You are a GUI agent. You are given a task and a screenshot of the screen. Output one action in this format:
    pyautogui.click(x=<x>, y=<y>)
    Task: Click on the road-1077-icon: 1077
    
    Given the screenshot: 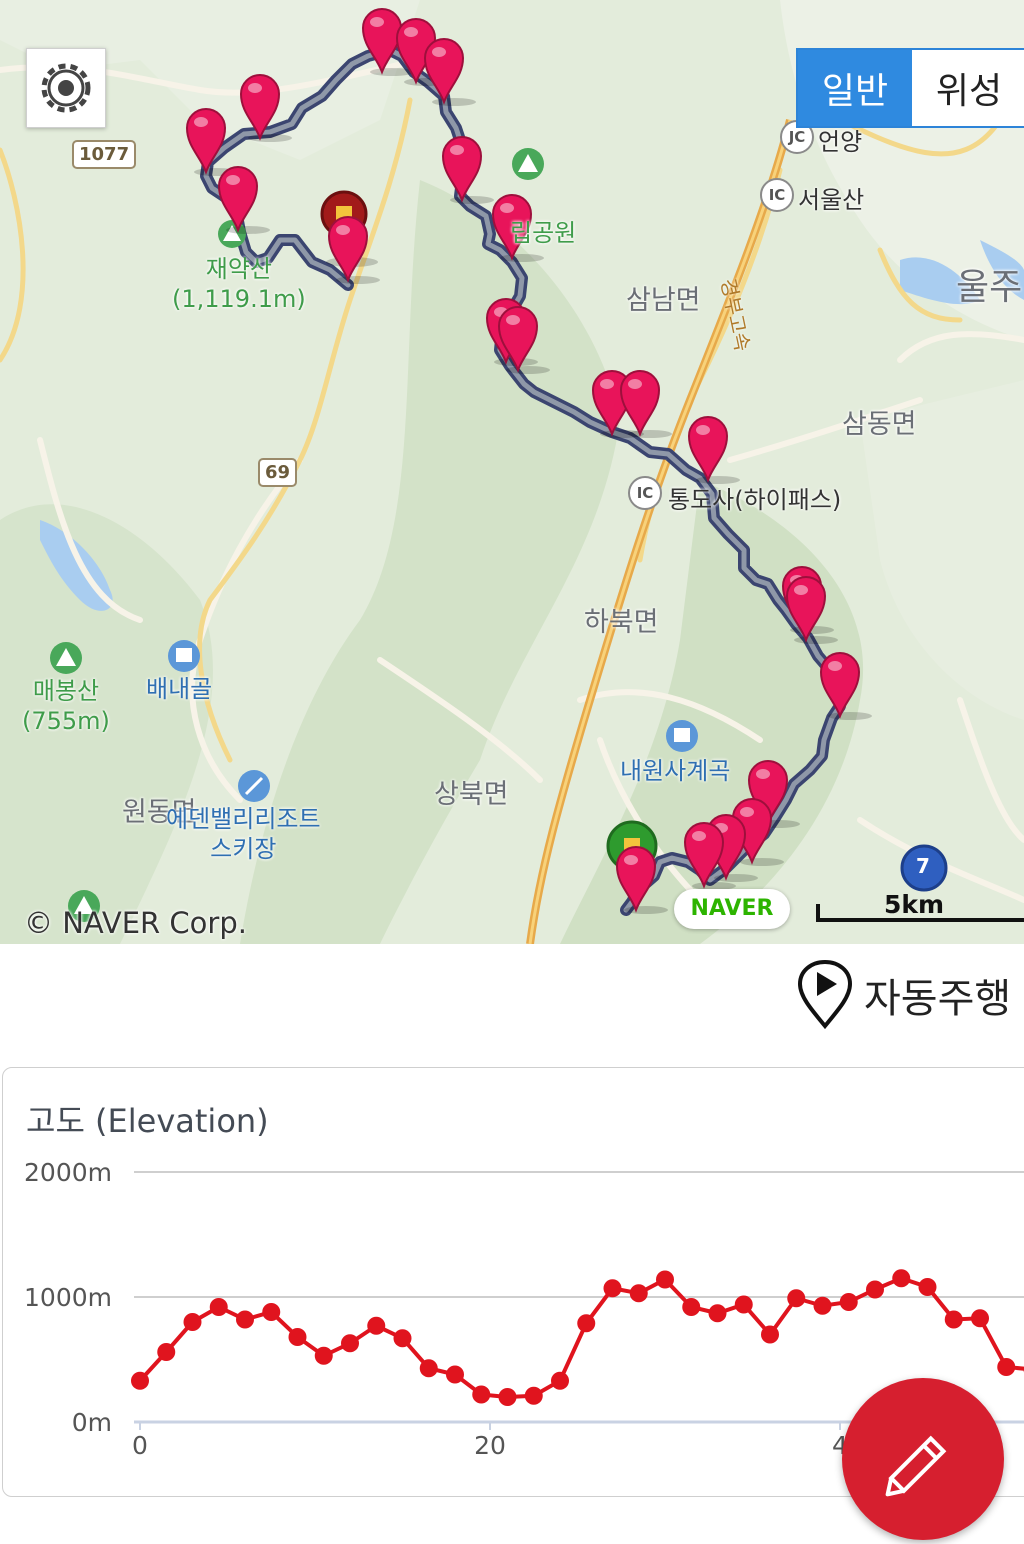 What is the action you would take?
    pyautogui.click(x=104, y=154)
    